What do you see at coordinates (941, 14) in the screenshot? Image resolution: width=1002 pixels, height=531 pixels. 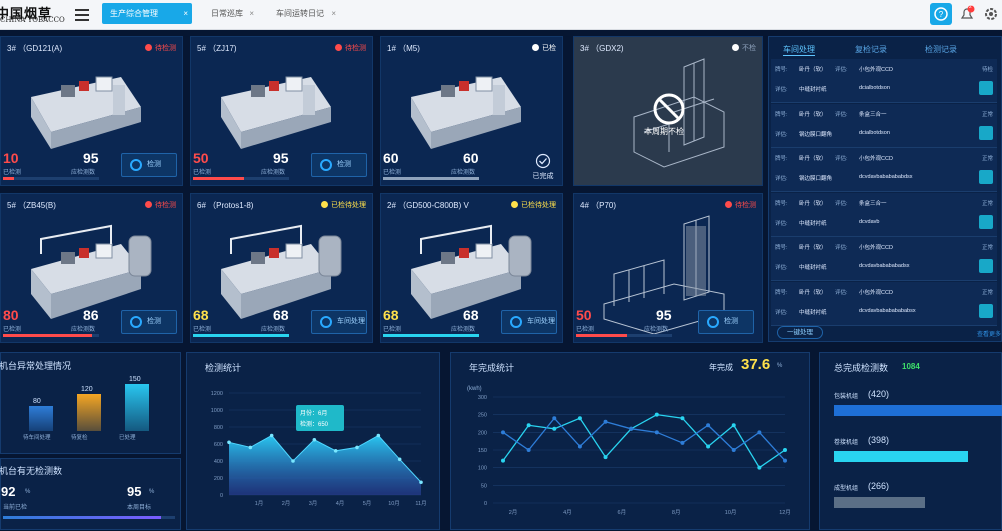 I see `help-icon: ?` at bounding box center [941, 14].